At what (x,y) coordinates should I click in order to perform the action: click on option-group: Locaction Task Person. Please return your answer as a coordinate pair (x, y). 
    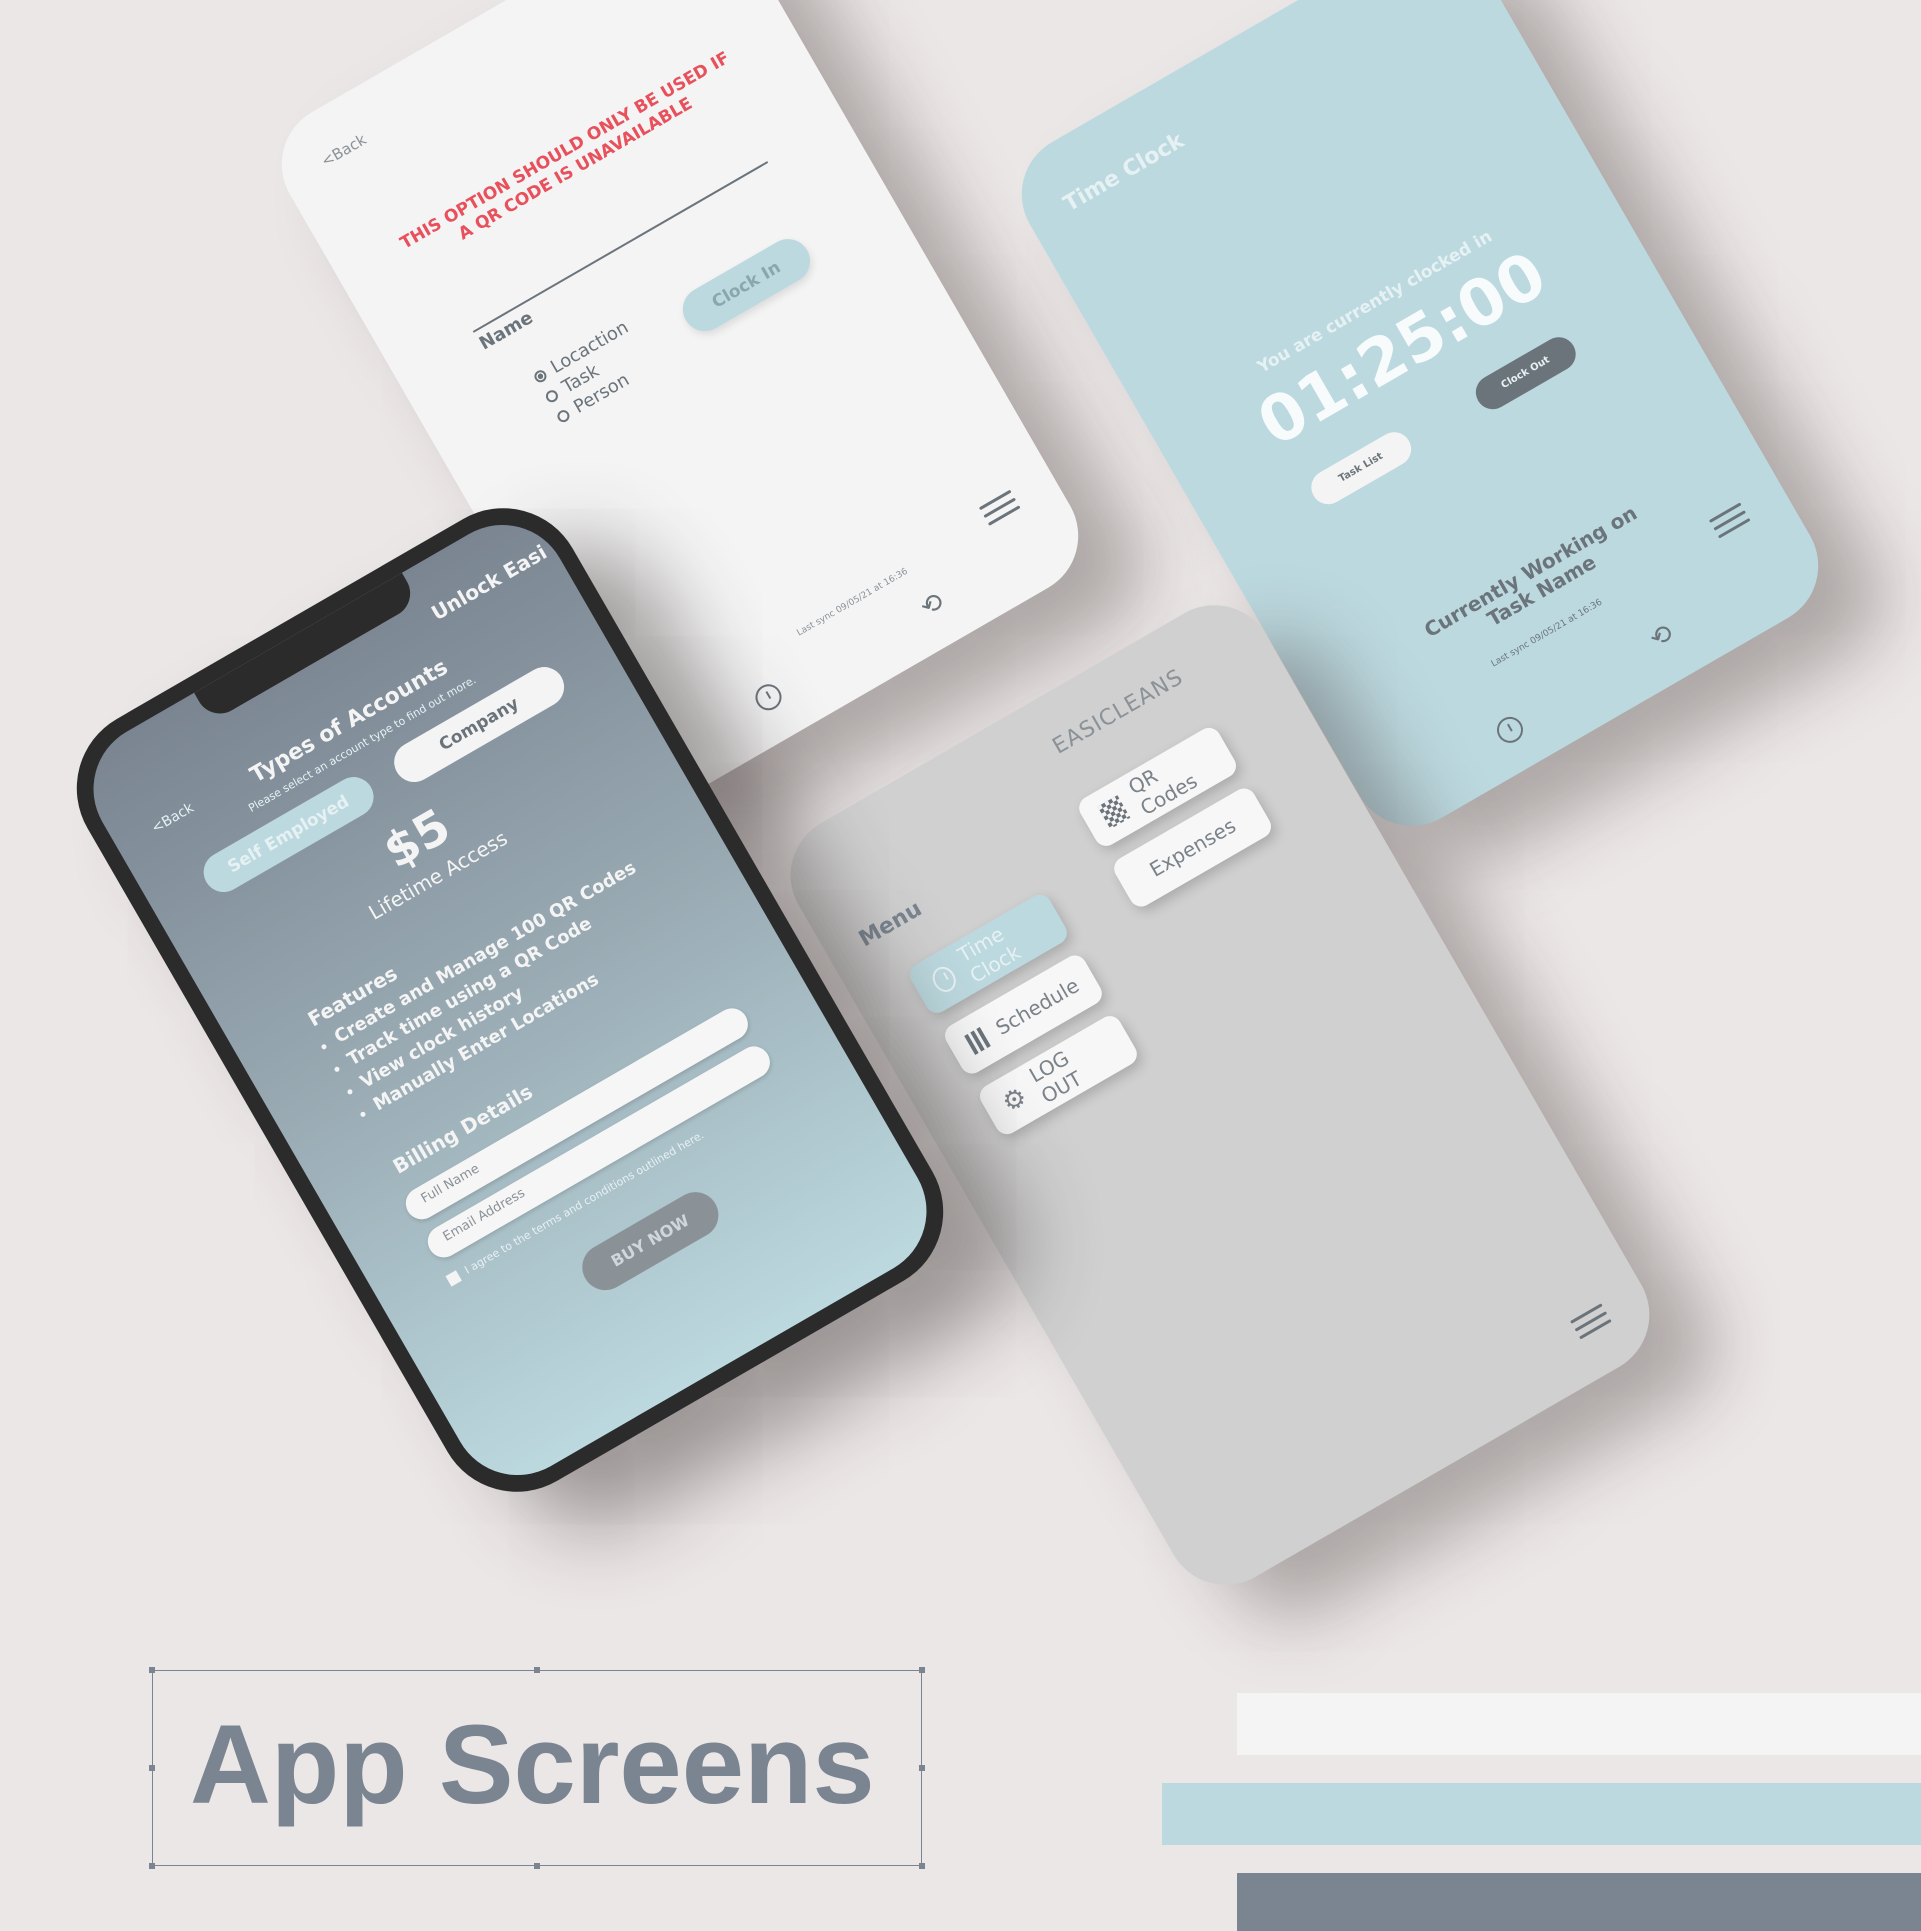
    Looking at the image, I should click on (592, 372).